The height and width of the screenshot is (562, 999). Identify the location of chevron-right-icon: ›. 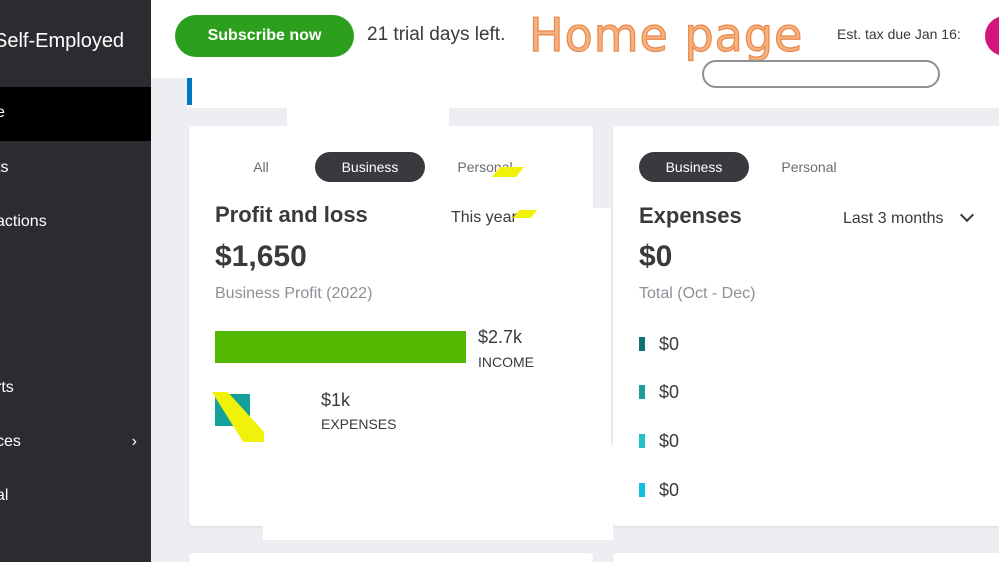
(134, 441).